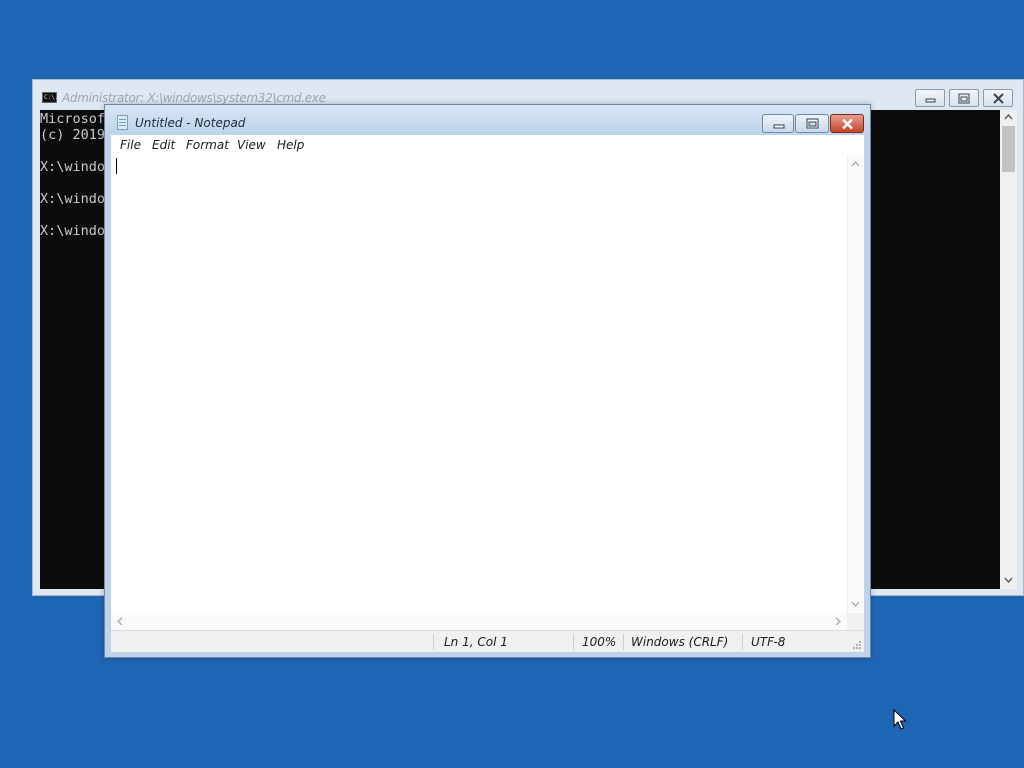 This screenshot has width=1024, height=768. What do you see at coordinates (1008, 149) in the screenshot?
I see `cmd-scroll-thumb` at bounding box center [1008, 149].